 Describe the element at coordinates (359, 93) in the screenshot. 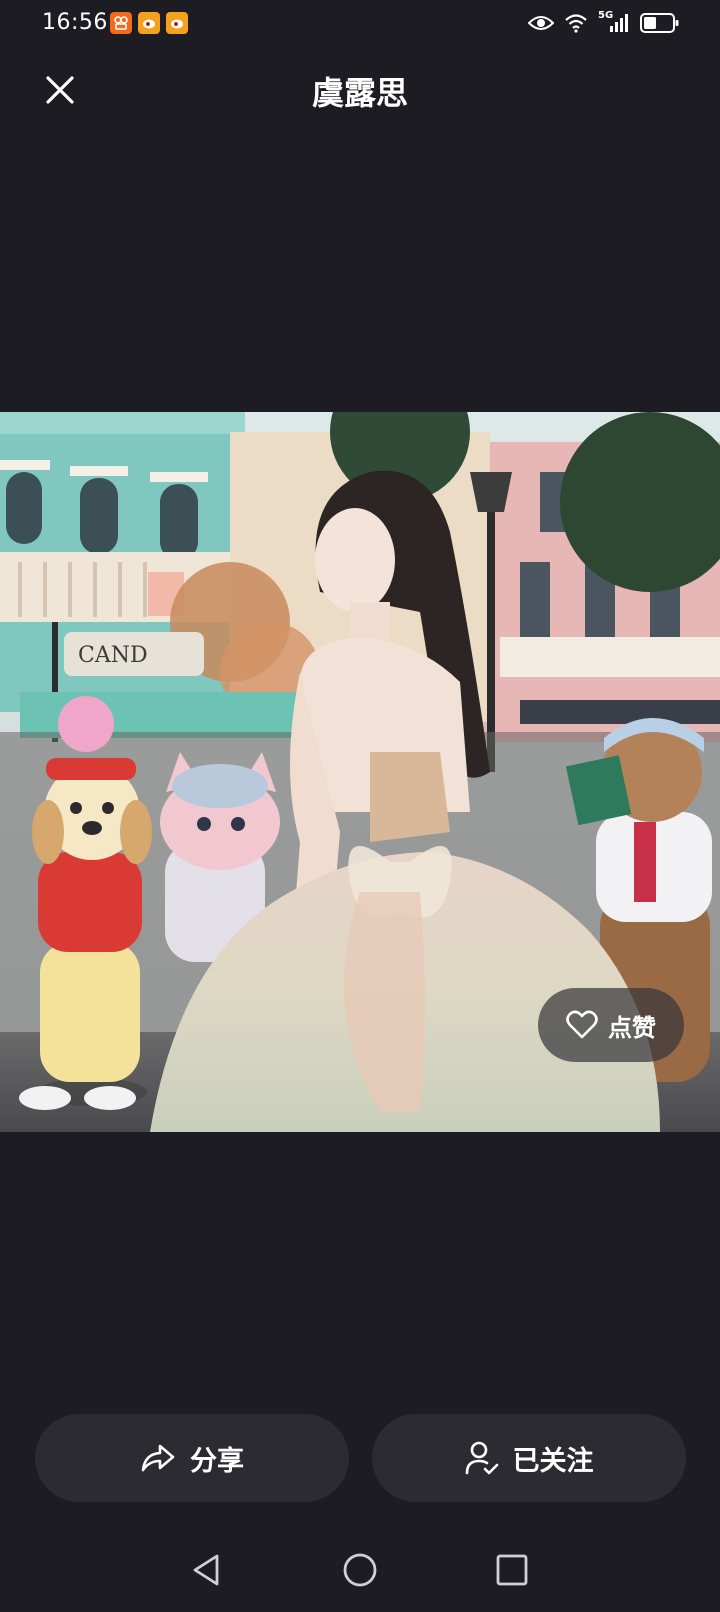

I see `page-title: 虞露思` at that location.